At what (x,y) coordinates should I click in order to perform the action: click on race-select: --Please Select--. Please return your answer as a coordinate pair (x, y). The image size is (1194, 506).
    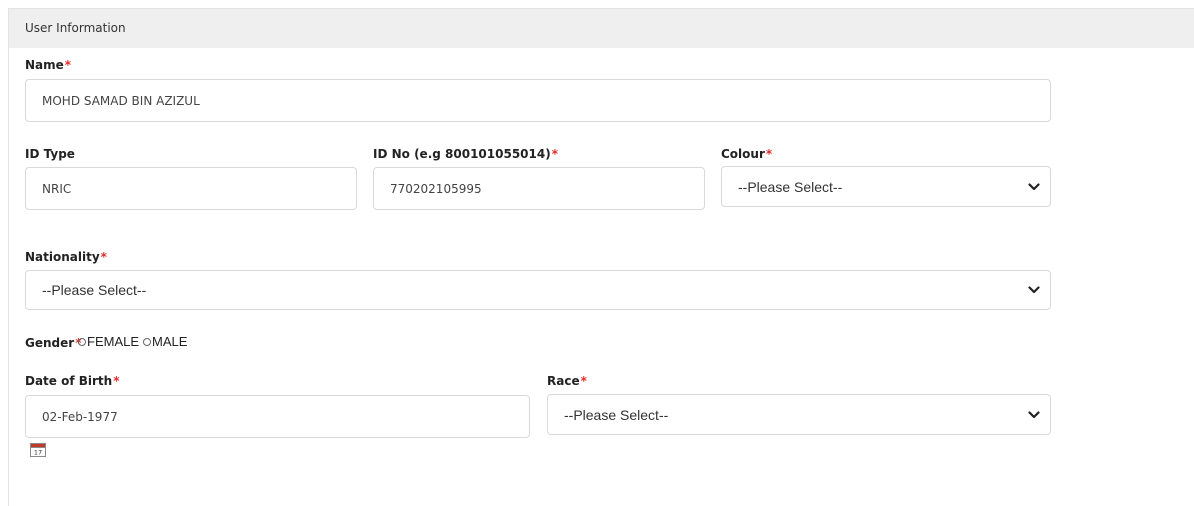
    Looking at the image, I should click on (799, 414).